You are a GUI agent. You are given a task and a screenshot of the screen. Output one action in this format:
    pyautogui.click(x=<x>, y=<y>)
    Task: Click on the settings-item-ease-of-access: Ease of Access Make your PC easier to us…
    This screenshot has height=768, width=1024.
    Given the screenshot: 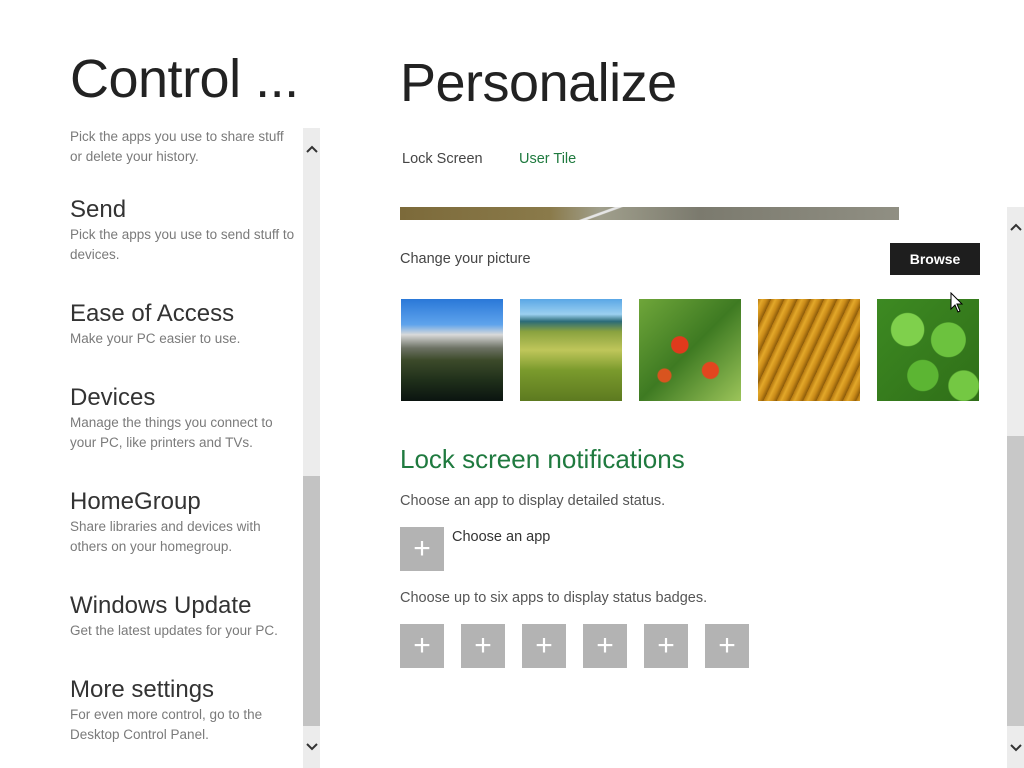 What is the action you would take?
    pyautogui.click(x=183, y=324)
    